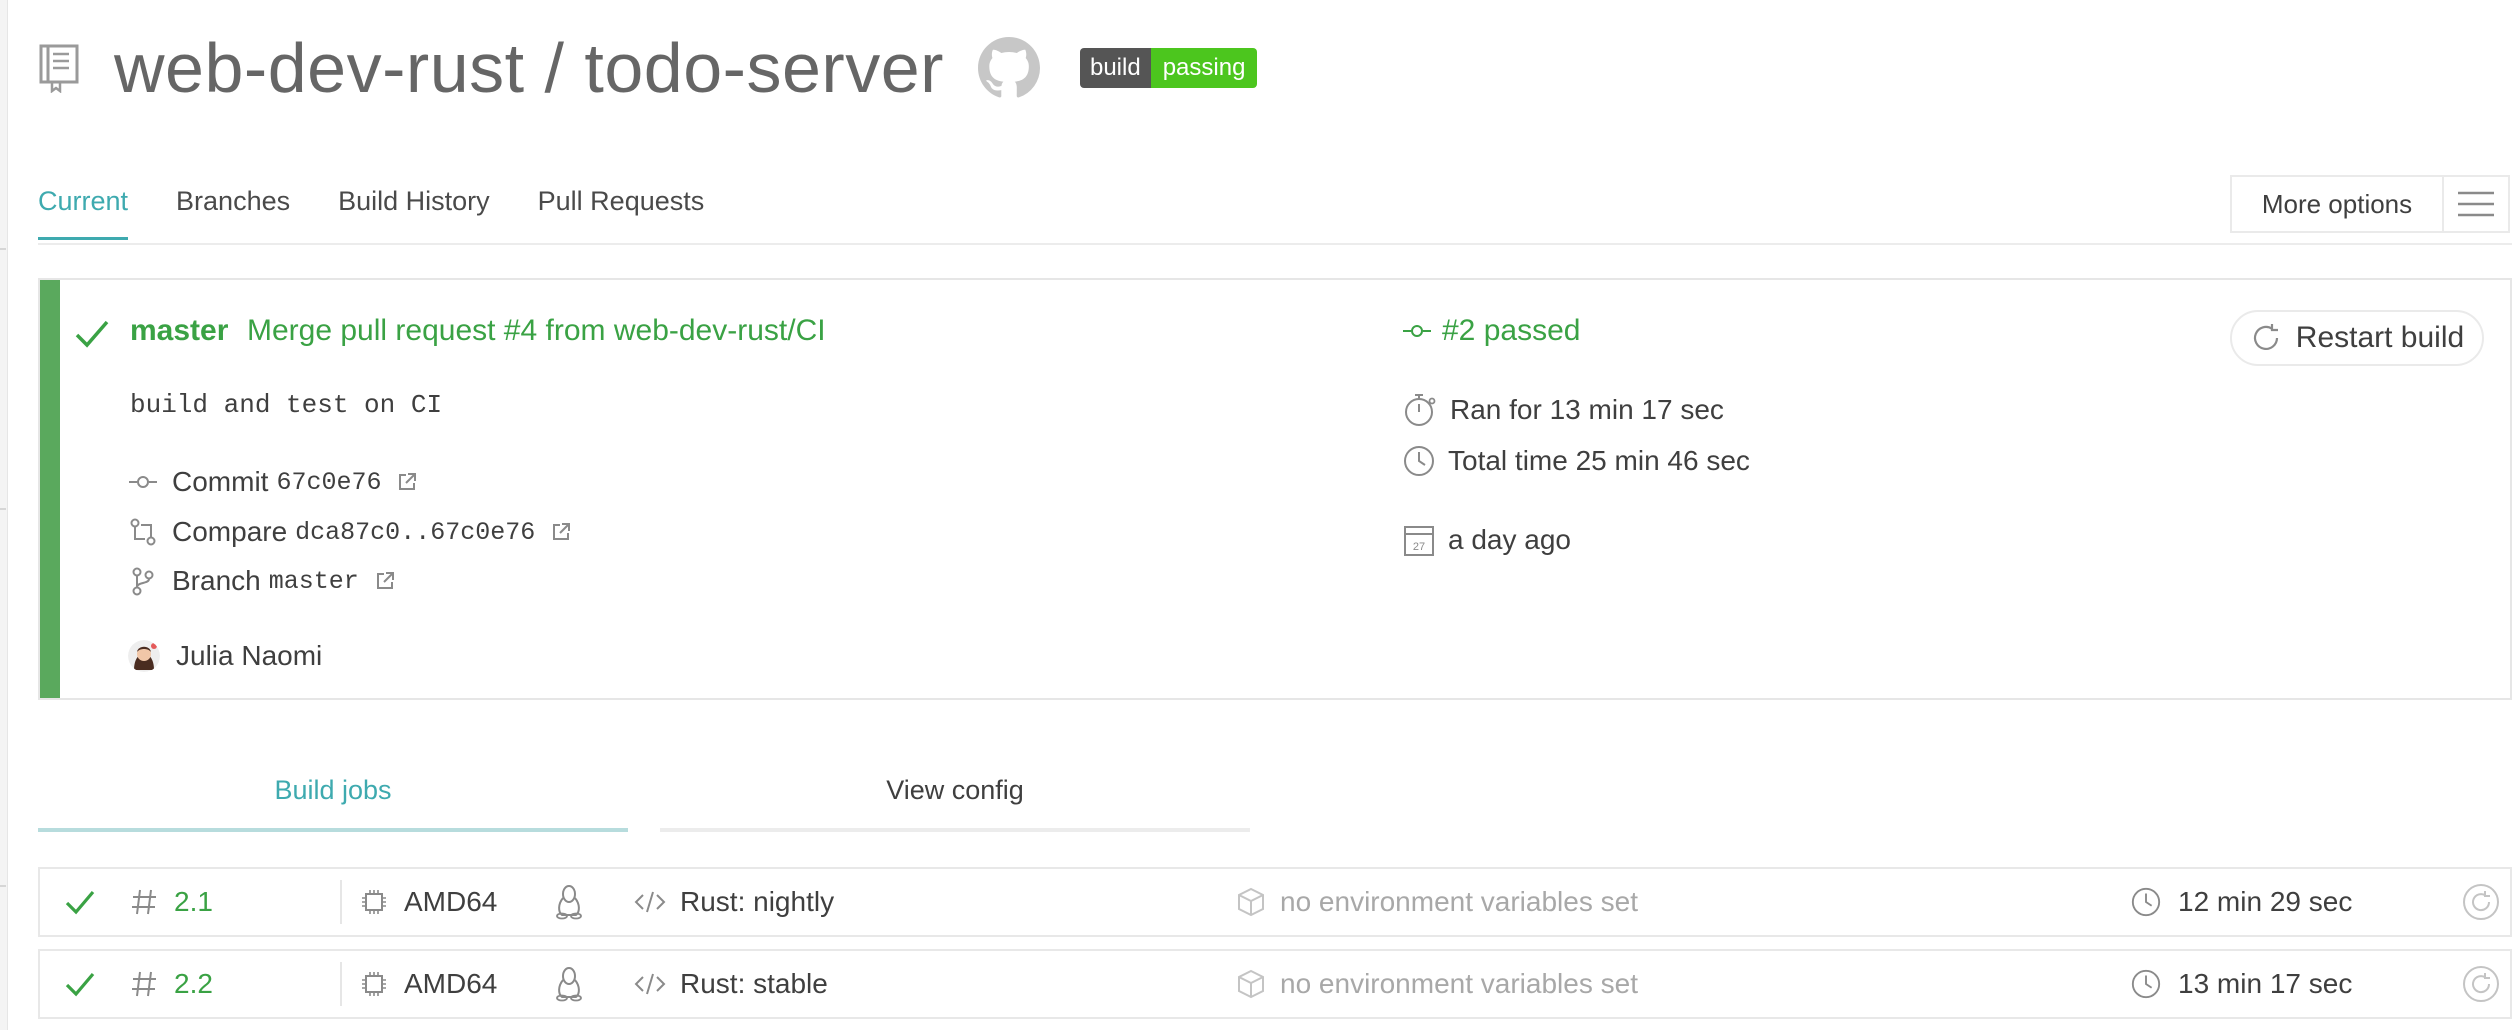  Describe the element at coordinates (233, 213) in the screenshot. I see `tab-branches: Branches` at that location.